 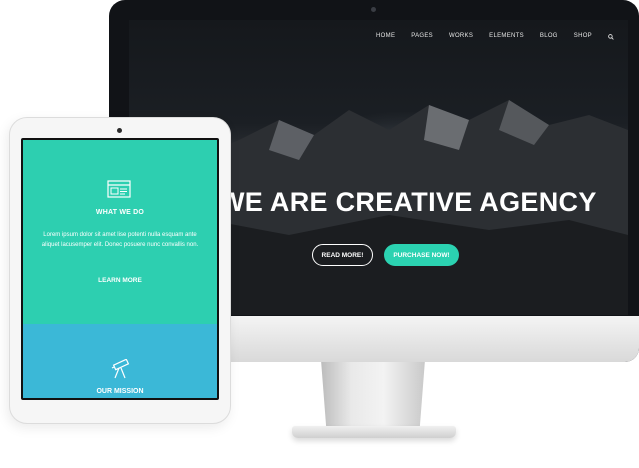 I want to click on telescope-icon, so click(x=120, y=369).